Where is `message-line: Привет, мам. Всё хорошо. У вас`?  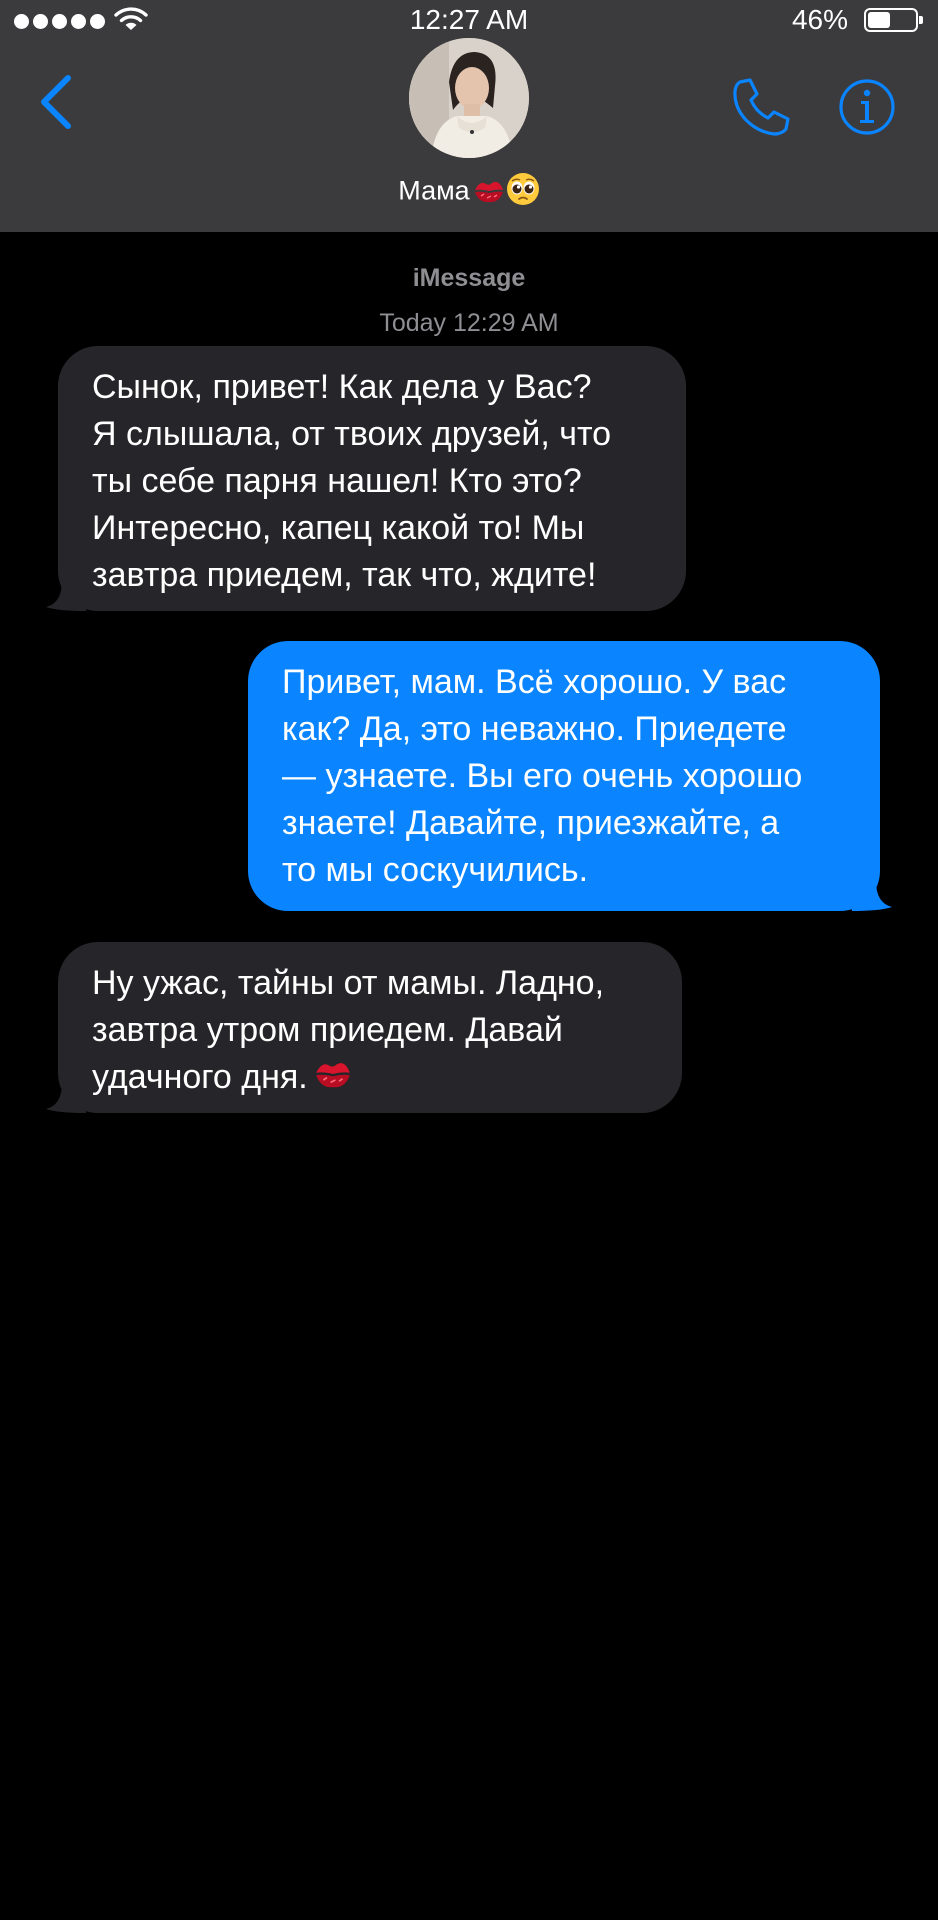
message-line: Привет, мам. Всё хорошо. У вас is located at coordinates (534, 682).